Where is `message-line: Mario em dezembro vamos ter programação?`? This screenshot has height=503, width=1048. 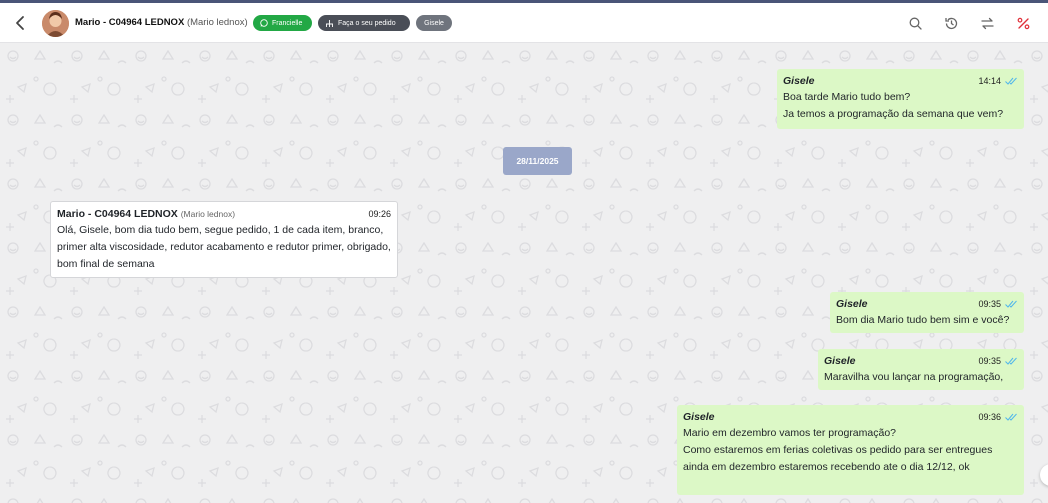
message-line: Mario em dezembro vamos ter programação? is located at coordinates (790, 433).